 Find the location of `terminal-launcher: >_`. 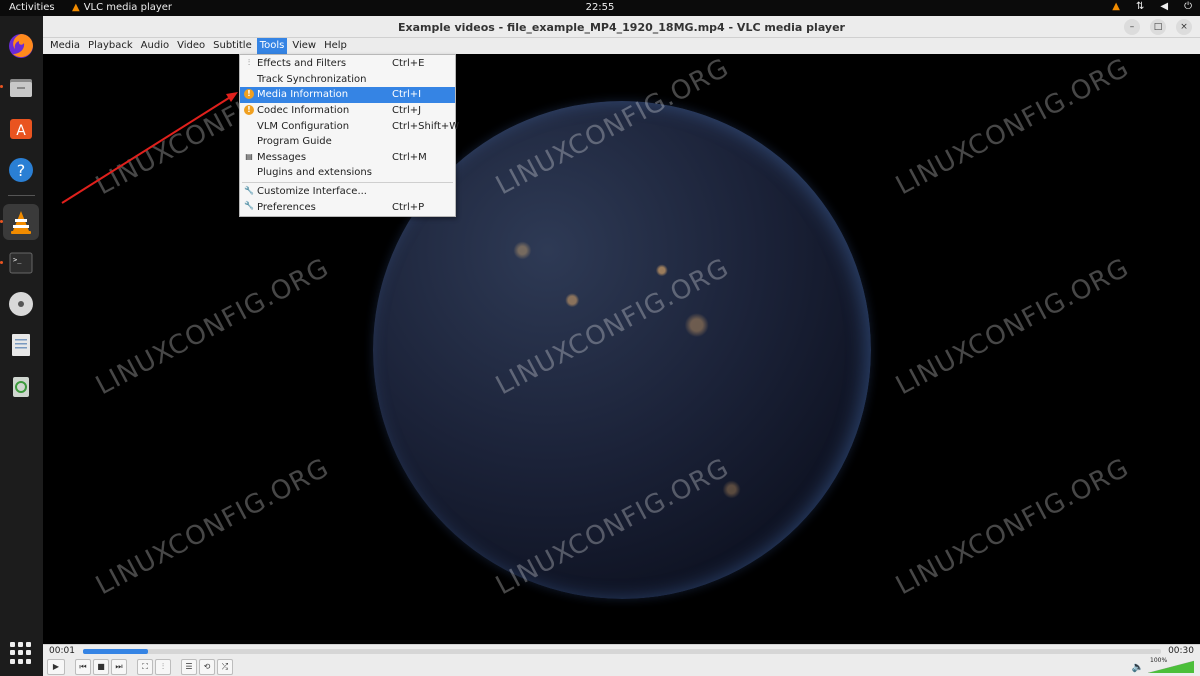

terminal-launcher: >_ is located at coordinates (21, 263).